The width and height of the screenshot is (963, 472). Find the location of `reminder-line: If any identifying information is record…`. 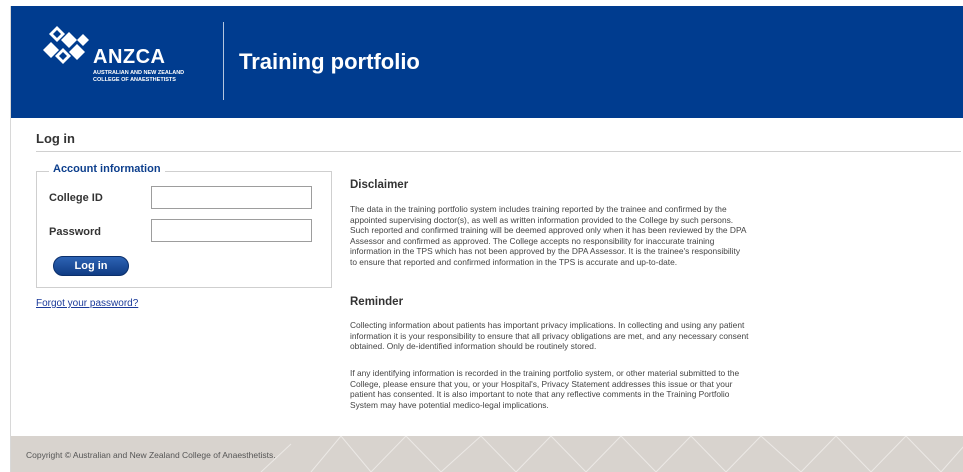

reminder-line: If any identifying information is record… is located at coordinates (545, 373).